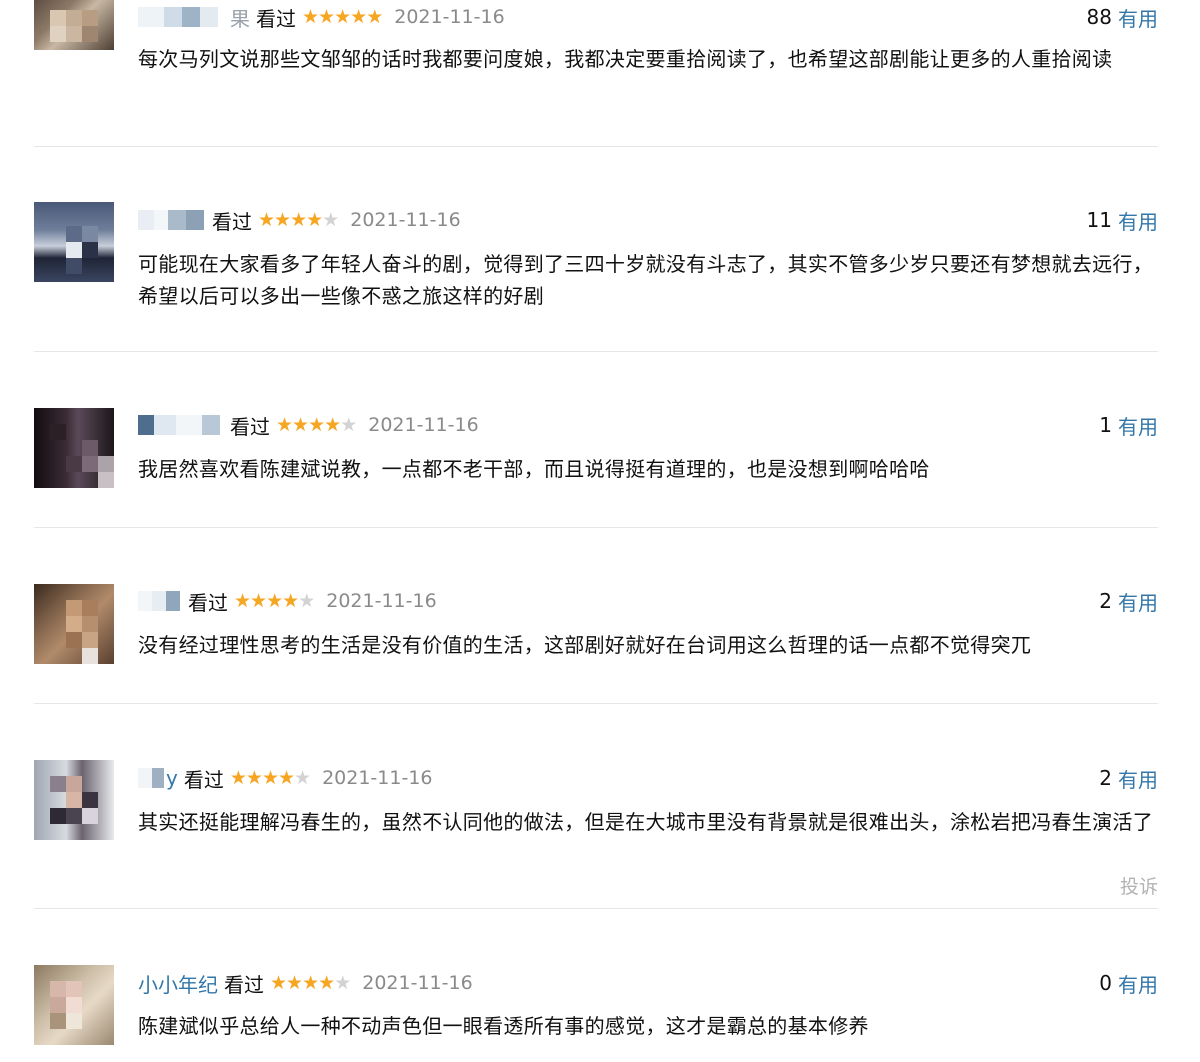  Describe the element at coordinates (503, 1026) in the screenshot. I see `review-content: 陈建斌似乎总给人一种不动声色但一眼看透所有事的感觉，这才是霸总的基本修养` at that location.